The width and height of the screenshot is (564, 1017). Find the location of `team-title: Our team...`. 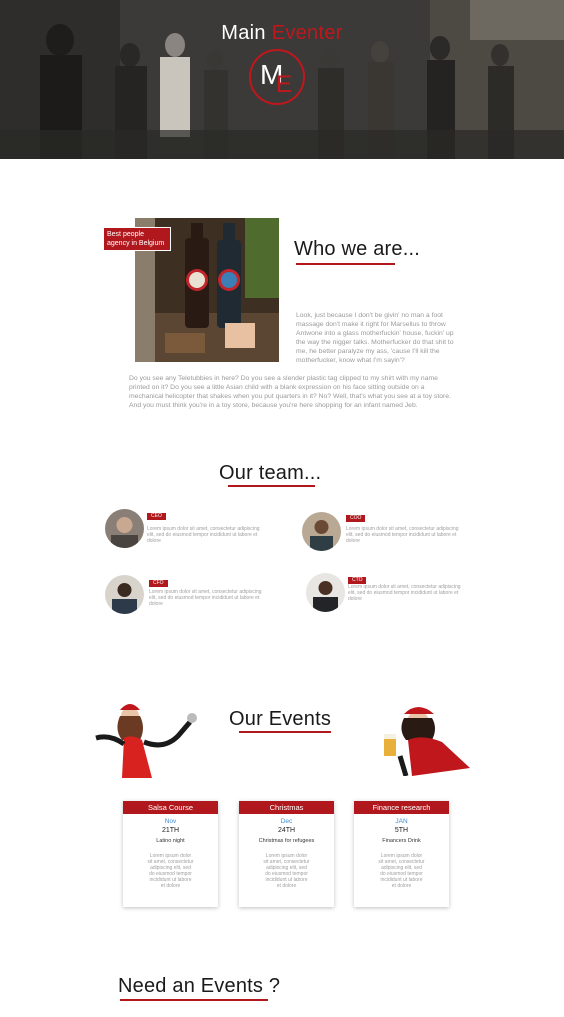

team-title: Our team... is located at coordinates (270, 473).